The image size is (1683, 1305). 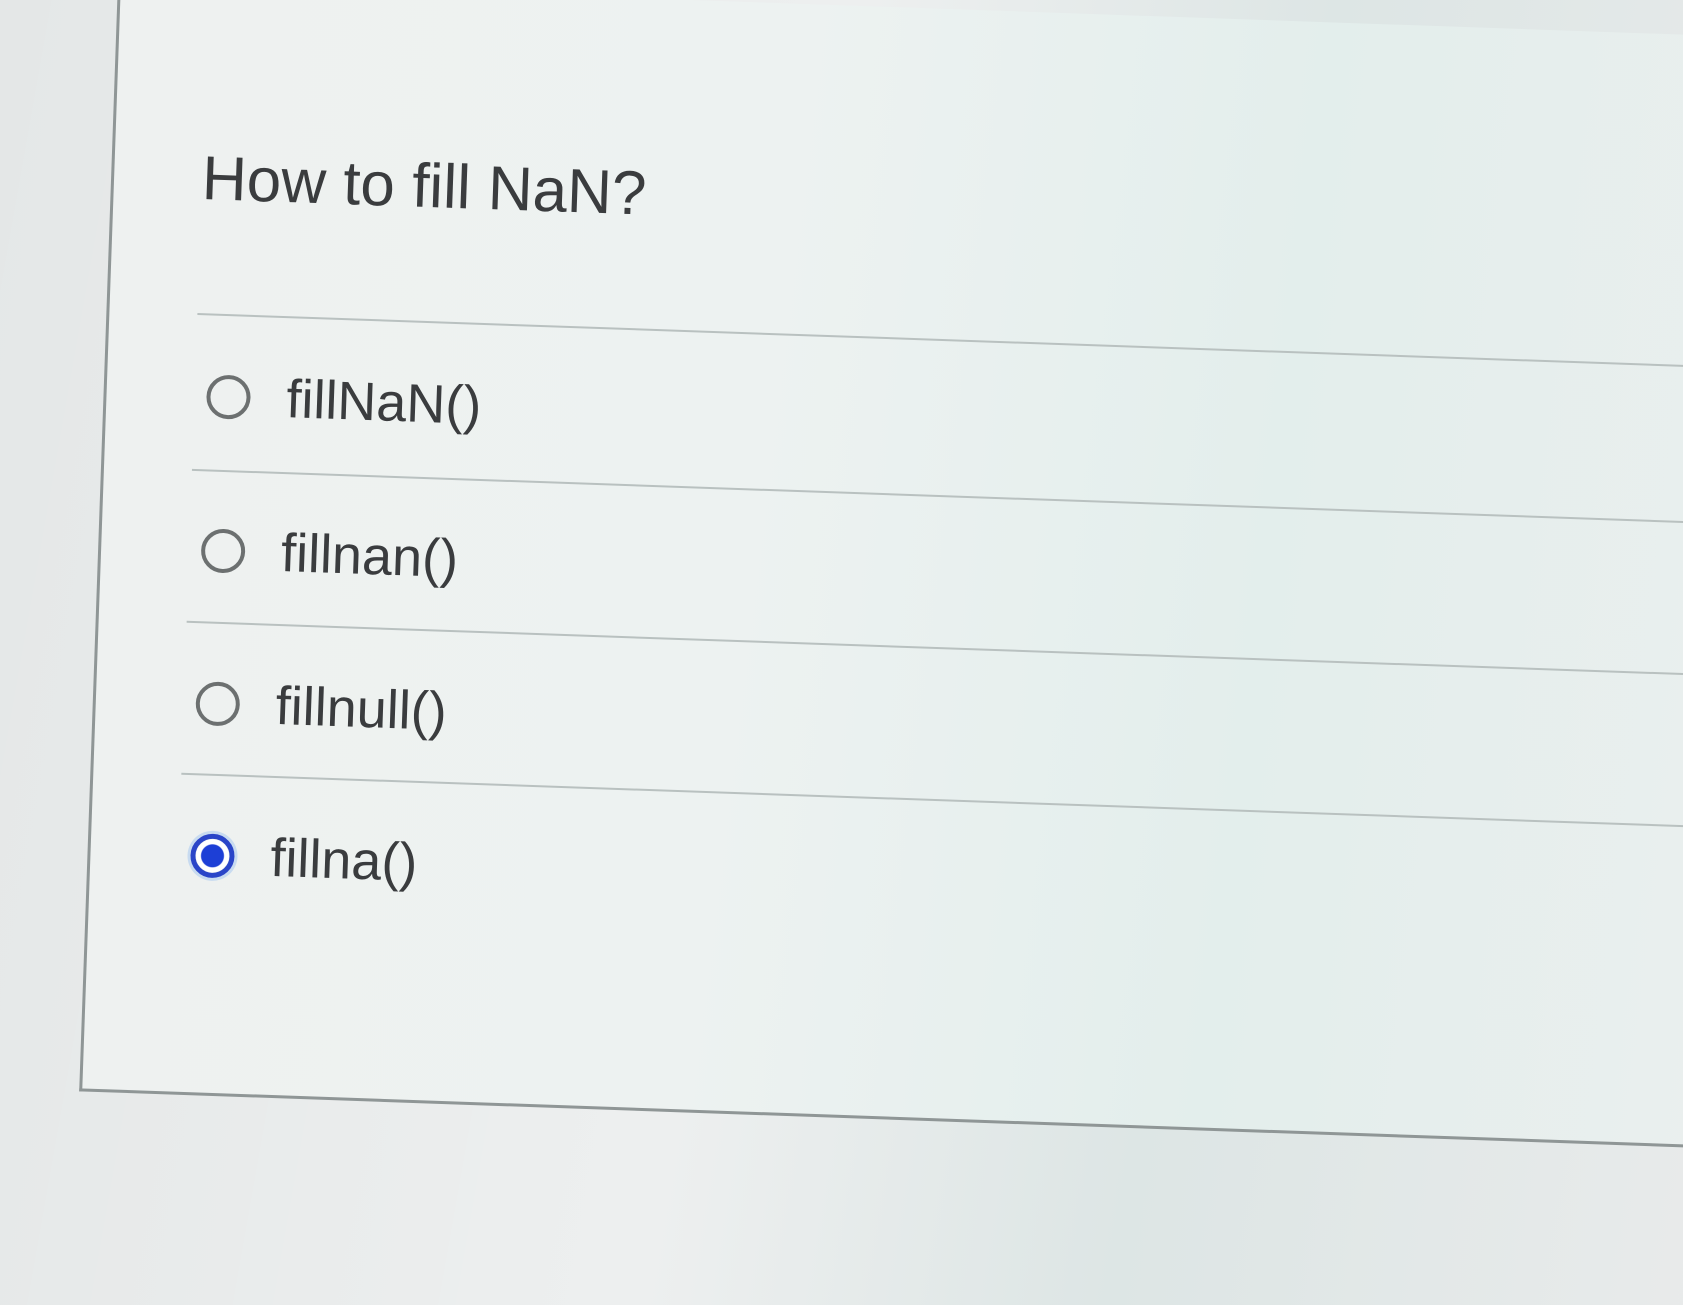 I want to click on answer-option-fillNaN: fillNaN(), so click(x=344, y=401).